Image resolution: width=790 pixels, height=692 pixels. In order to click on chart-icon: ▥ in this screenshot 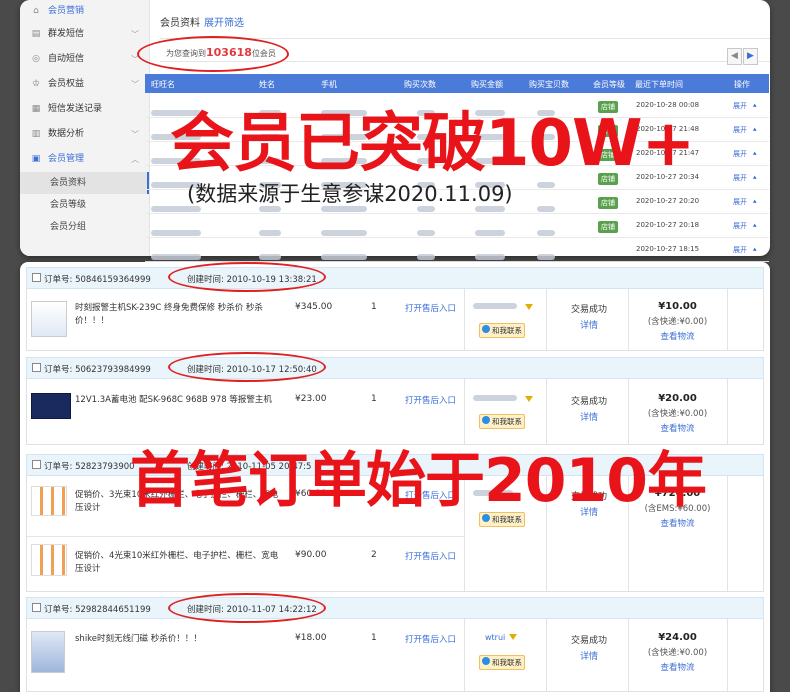, I will do `click(36, 134)`.